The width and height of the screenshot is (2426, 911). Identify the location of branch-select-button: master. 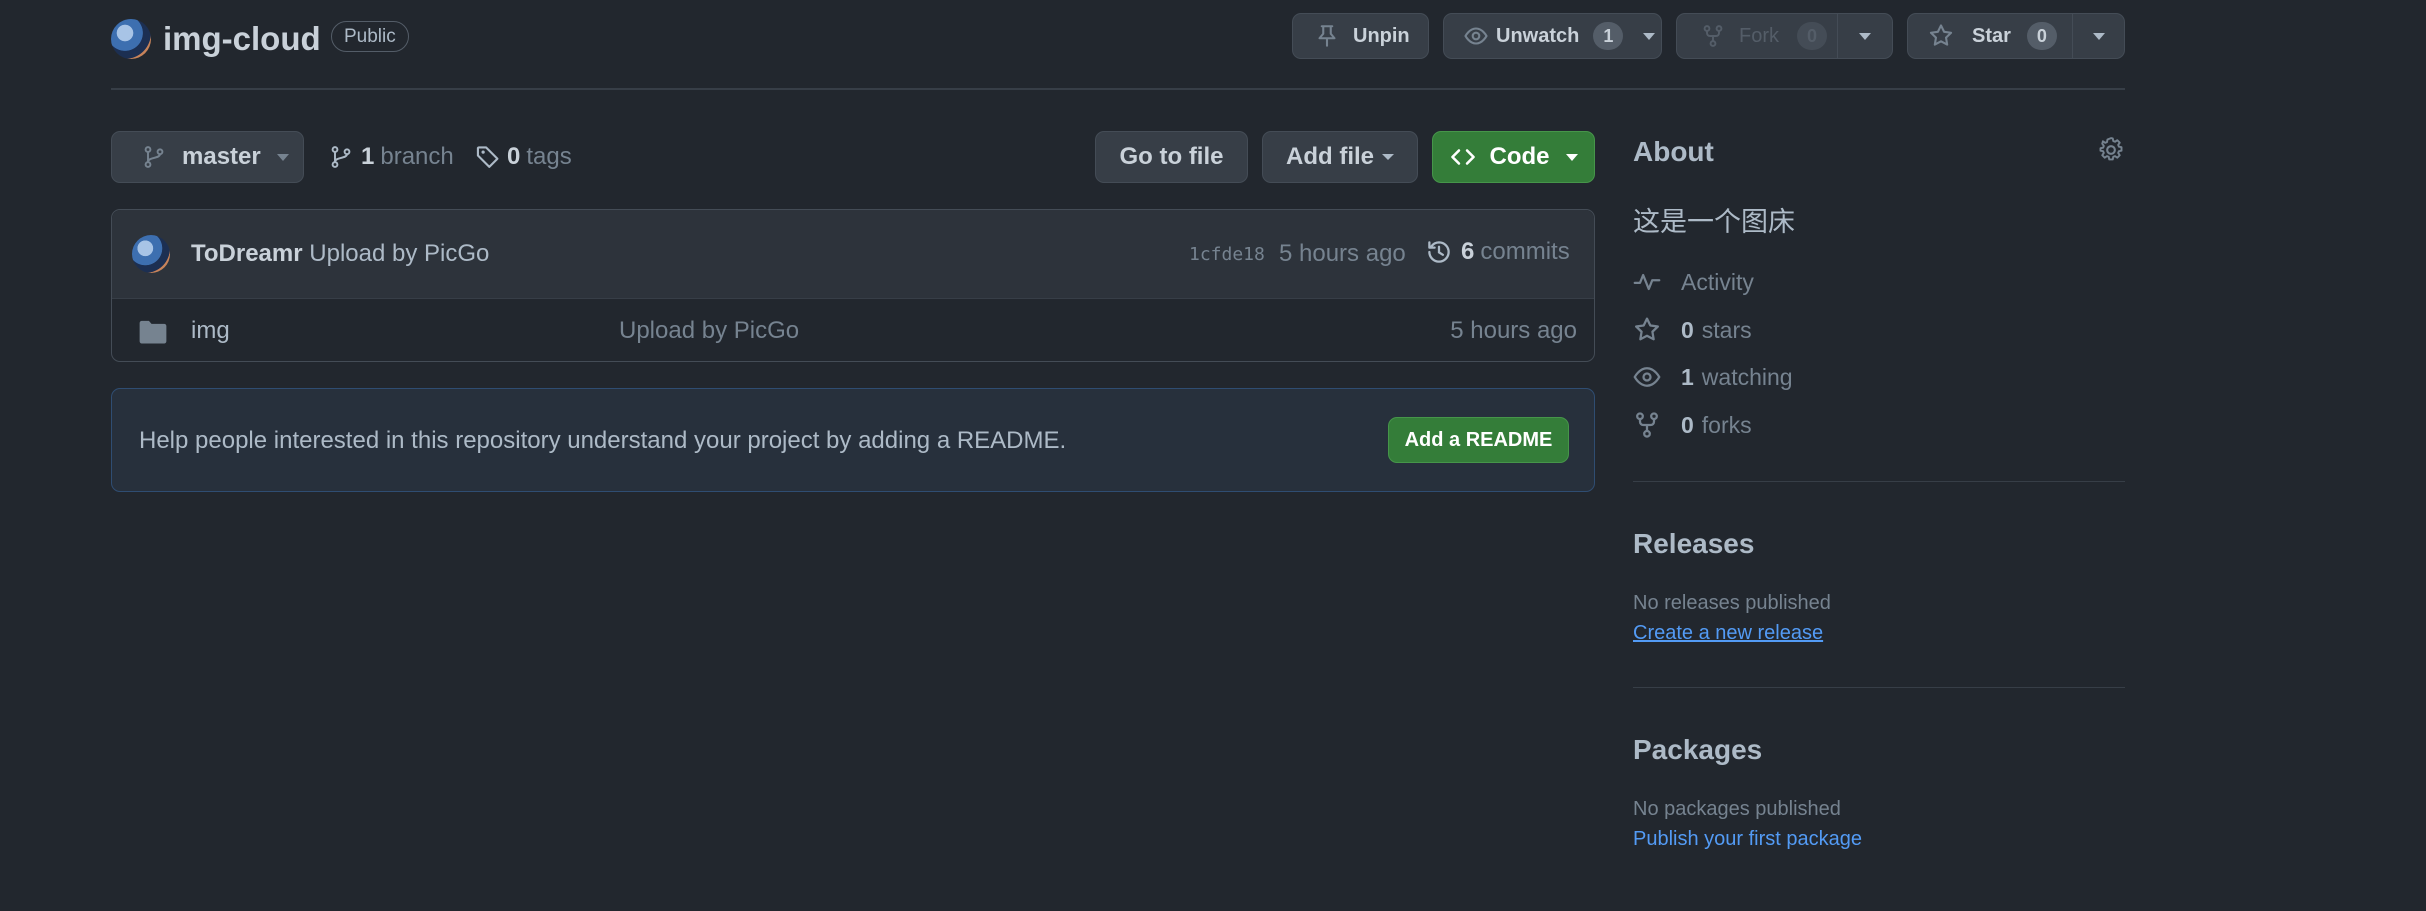
(207, 157).